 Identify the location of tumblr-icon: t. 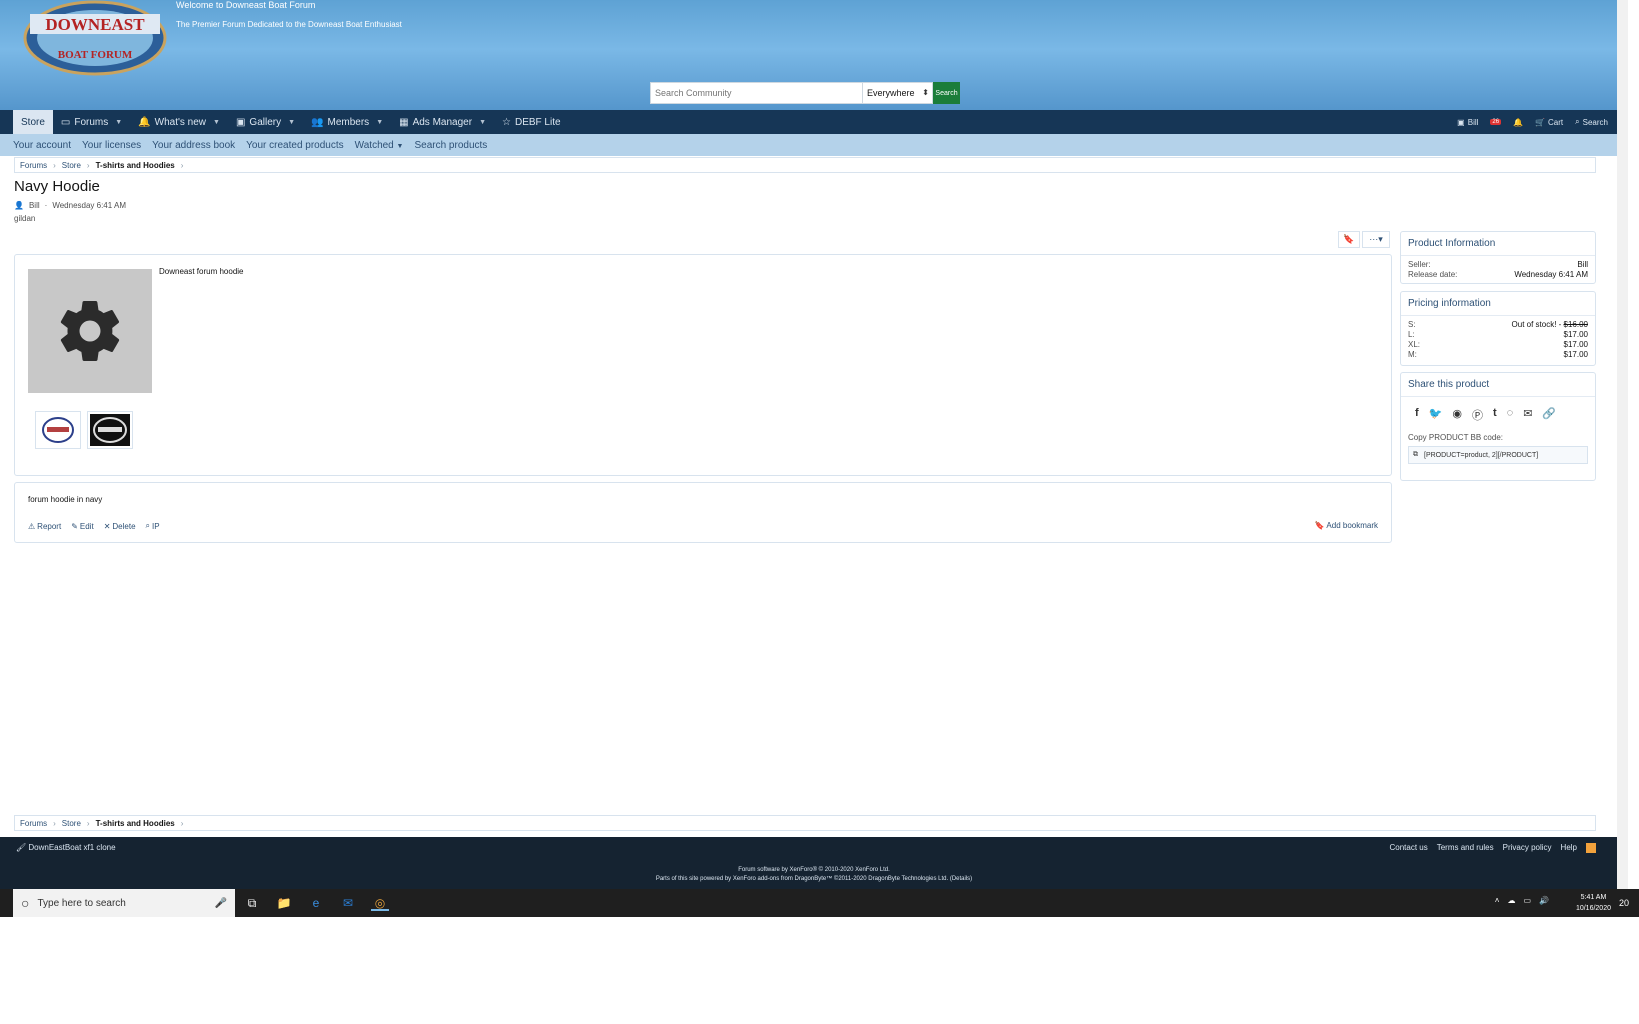
(1495, 415).